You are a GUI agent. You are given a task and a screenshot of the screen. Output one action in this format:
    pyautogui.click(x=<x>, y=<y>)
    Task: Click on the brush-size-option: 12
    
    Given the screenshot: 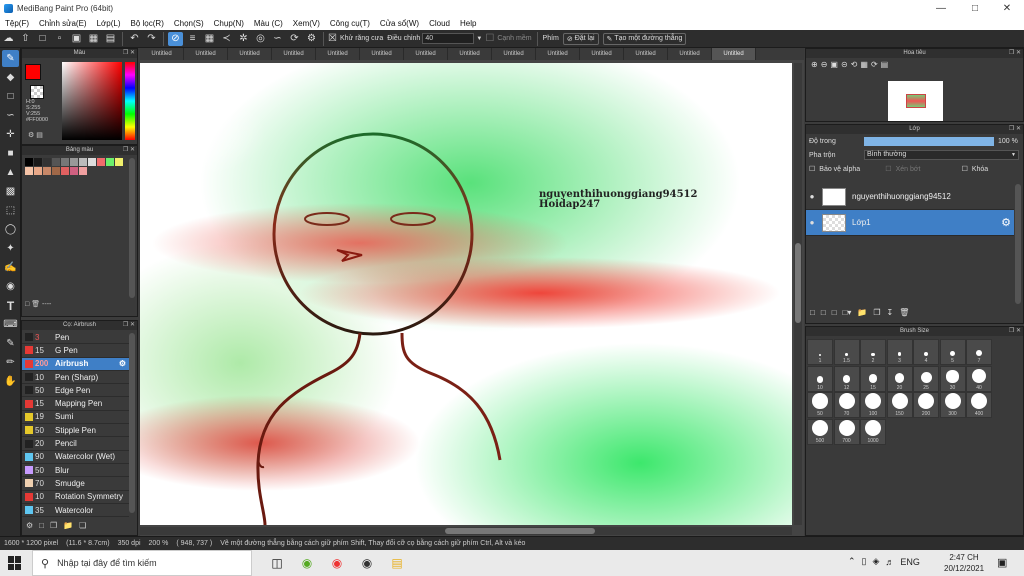 What is the action you would take?
    pyautogui.click(x=846, y=378)
    